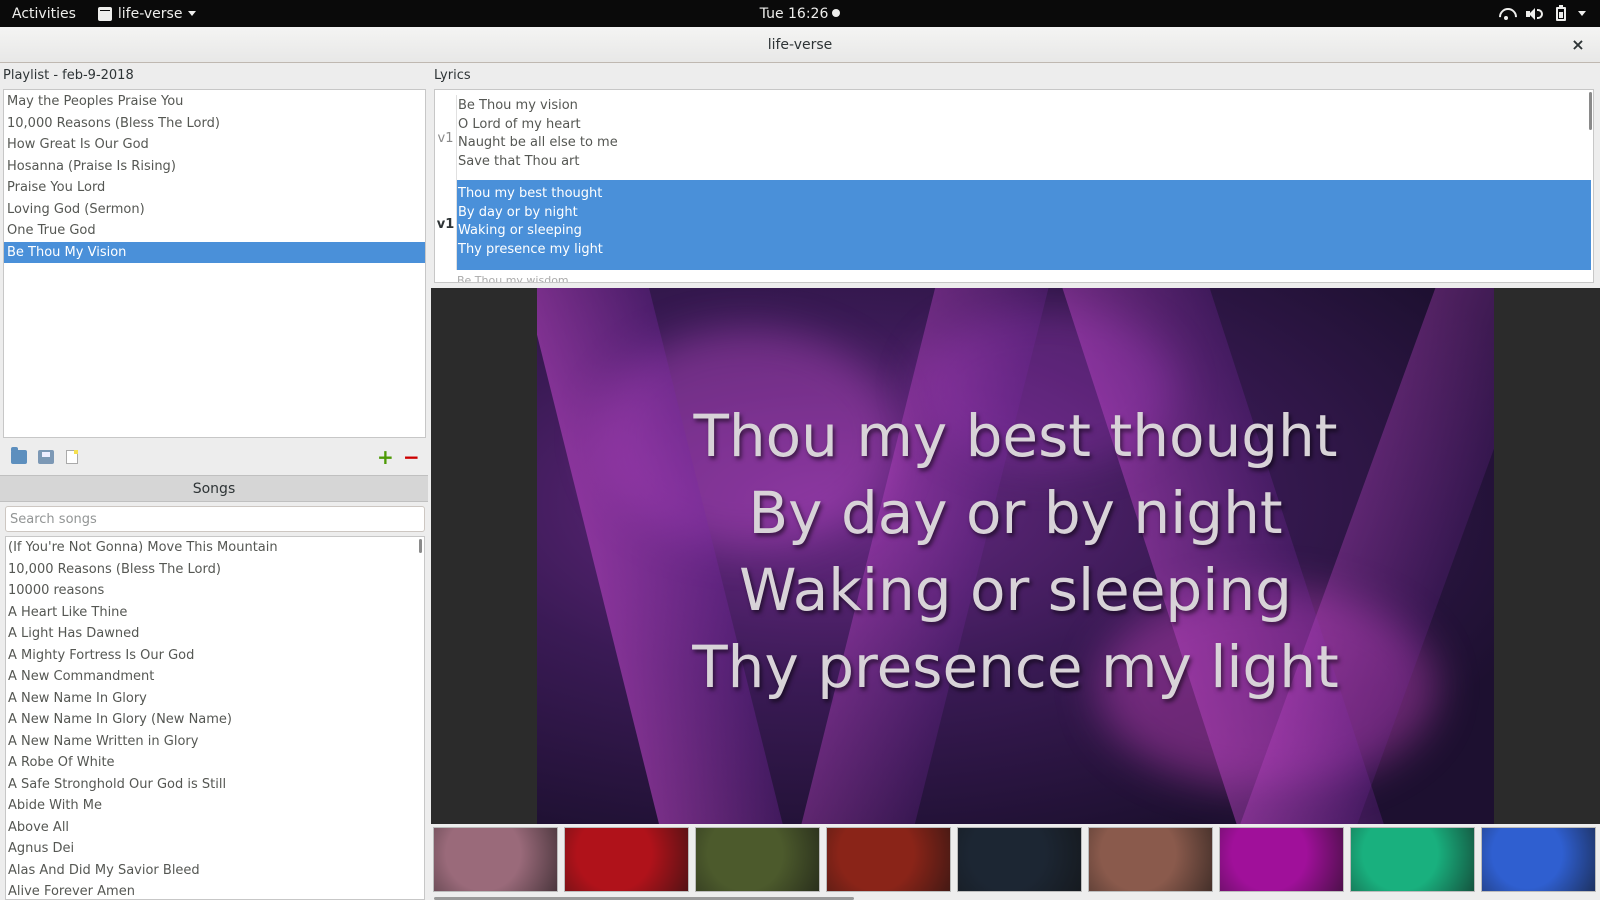 This screenshot has height=900, width=1600. Describe the element at coordinates (215, 890) in the screenshot. I see `song-item: Alive Forever Amen` at that location.